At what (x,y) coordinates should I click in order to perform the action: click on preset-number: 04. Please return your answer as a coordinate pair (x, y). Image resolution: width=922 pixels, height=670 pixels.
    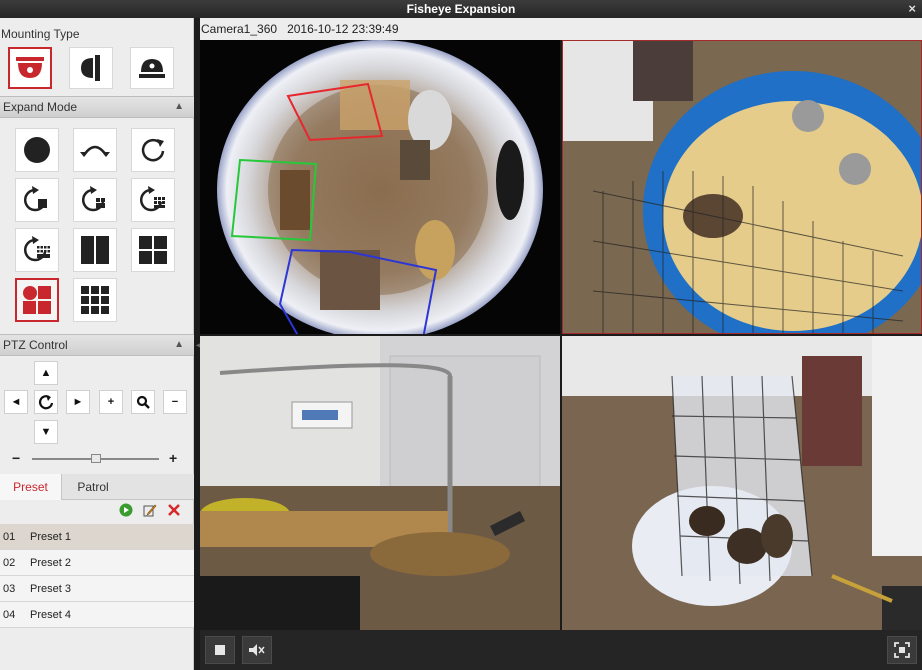
    Looking at the image, I should click on (9, 614).